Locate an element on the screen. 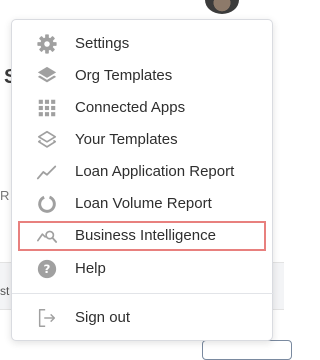 The width and height of the screenshot is (320, 360). menu-item-label: Loan Volume Report is located at coordinates (143, 203).